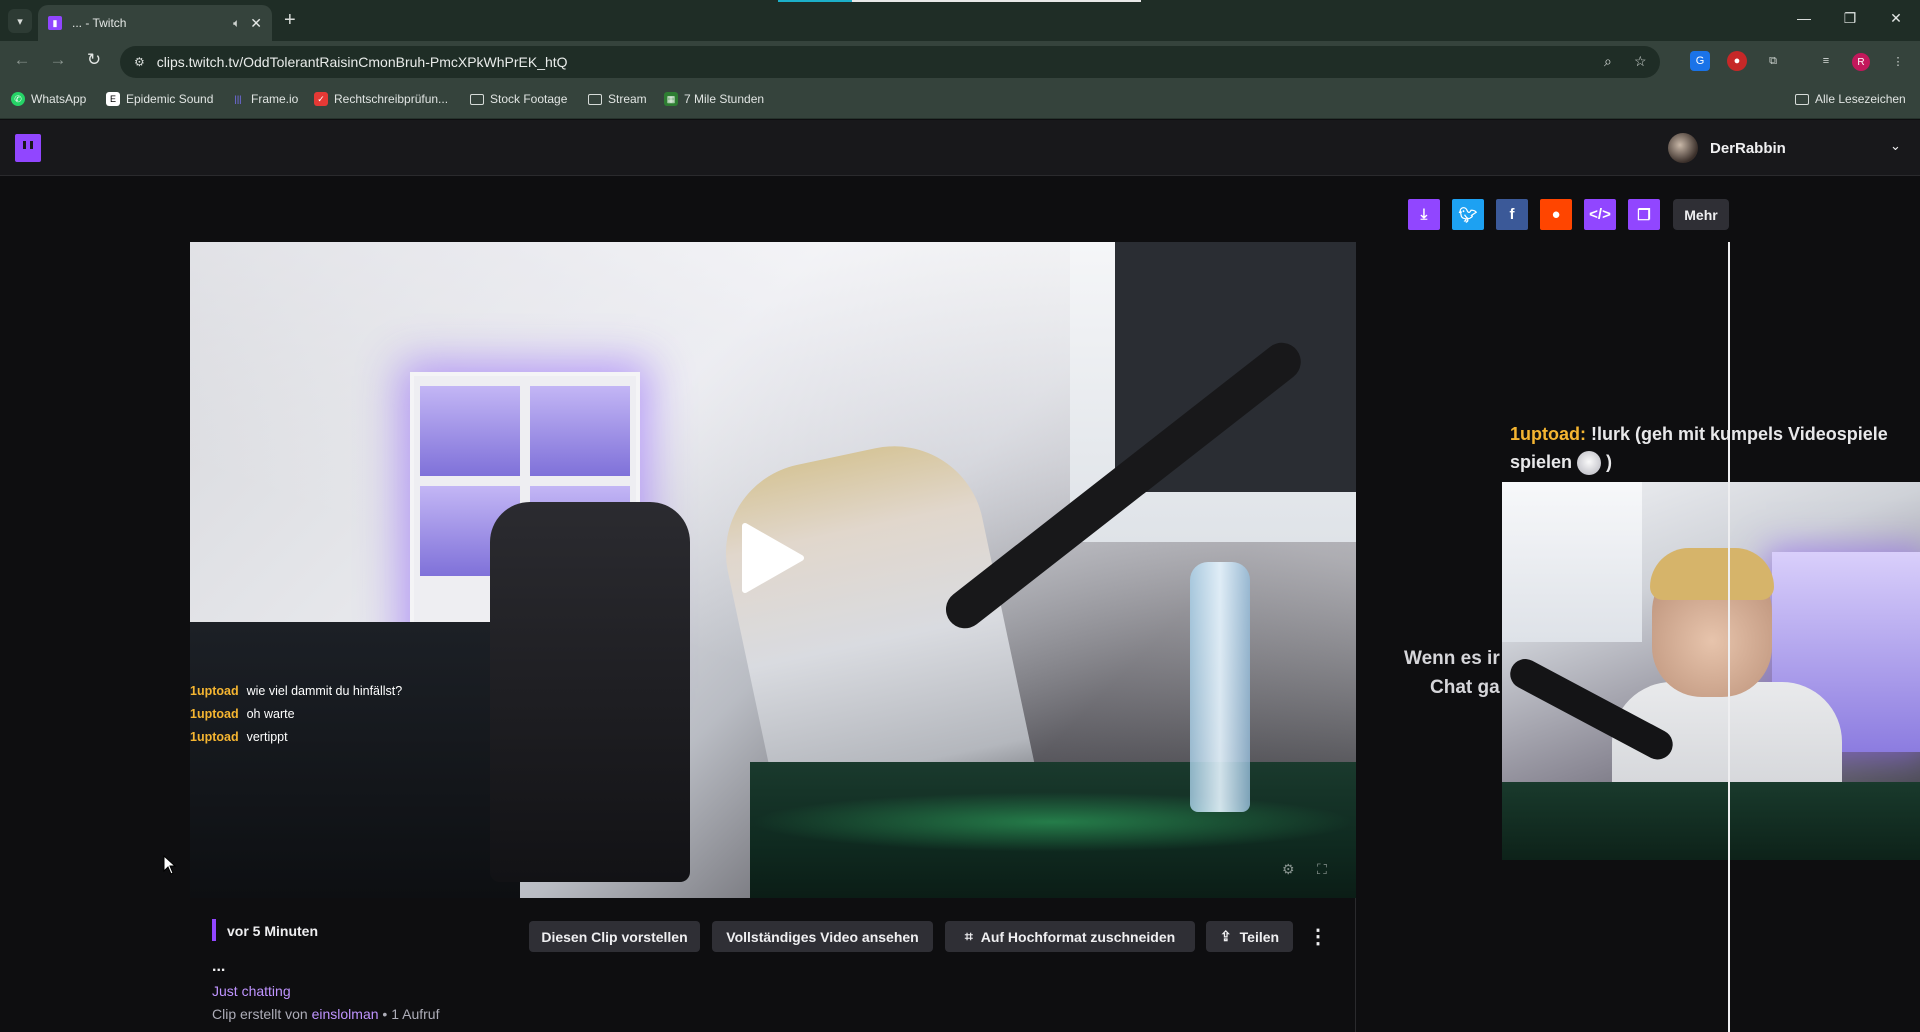 This screenshot has height=1032, width=1920. I want to click on loading-progress-bar, so click(815, 1).